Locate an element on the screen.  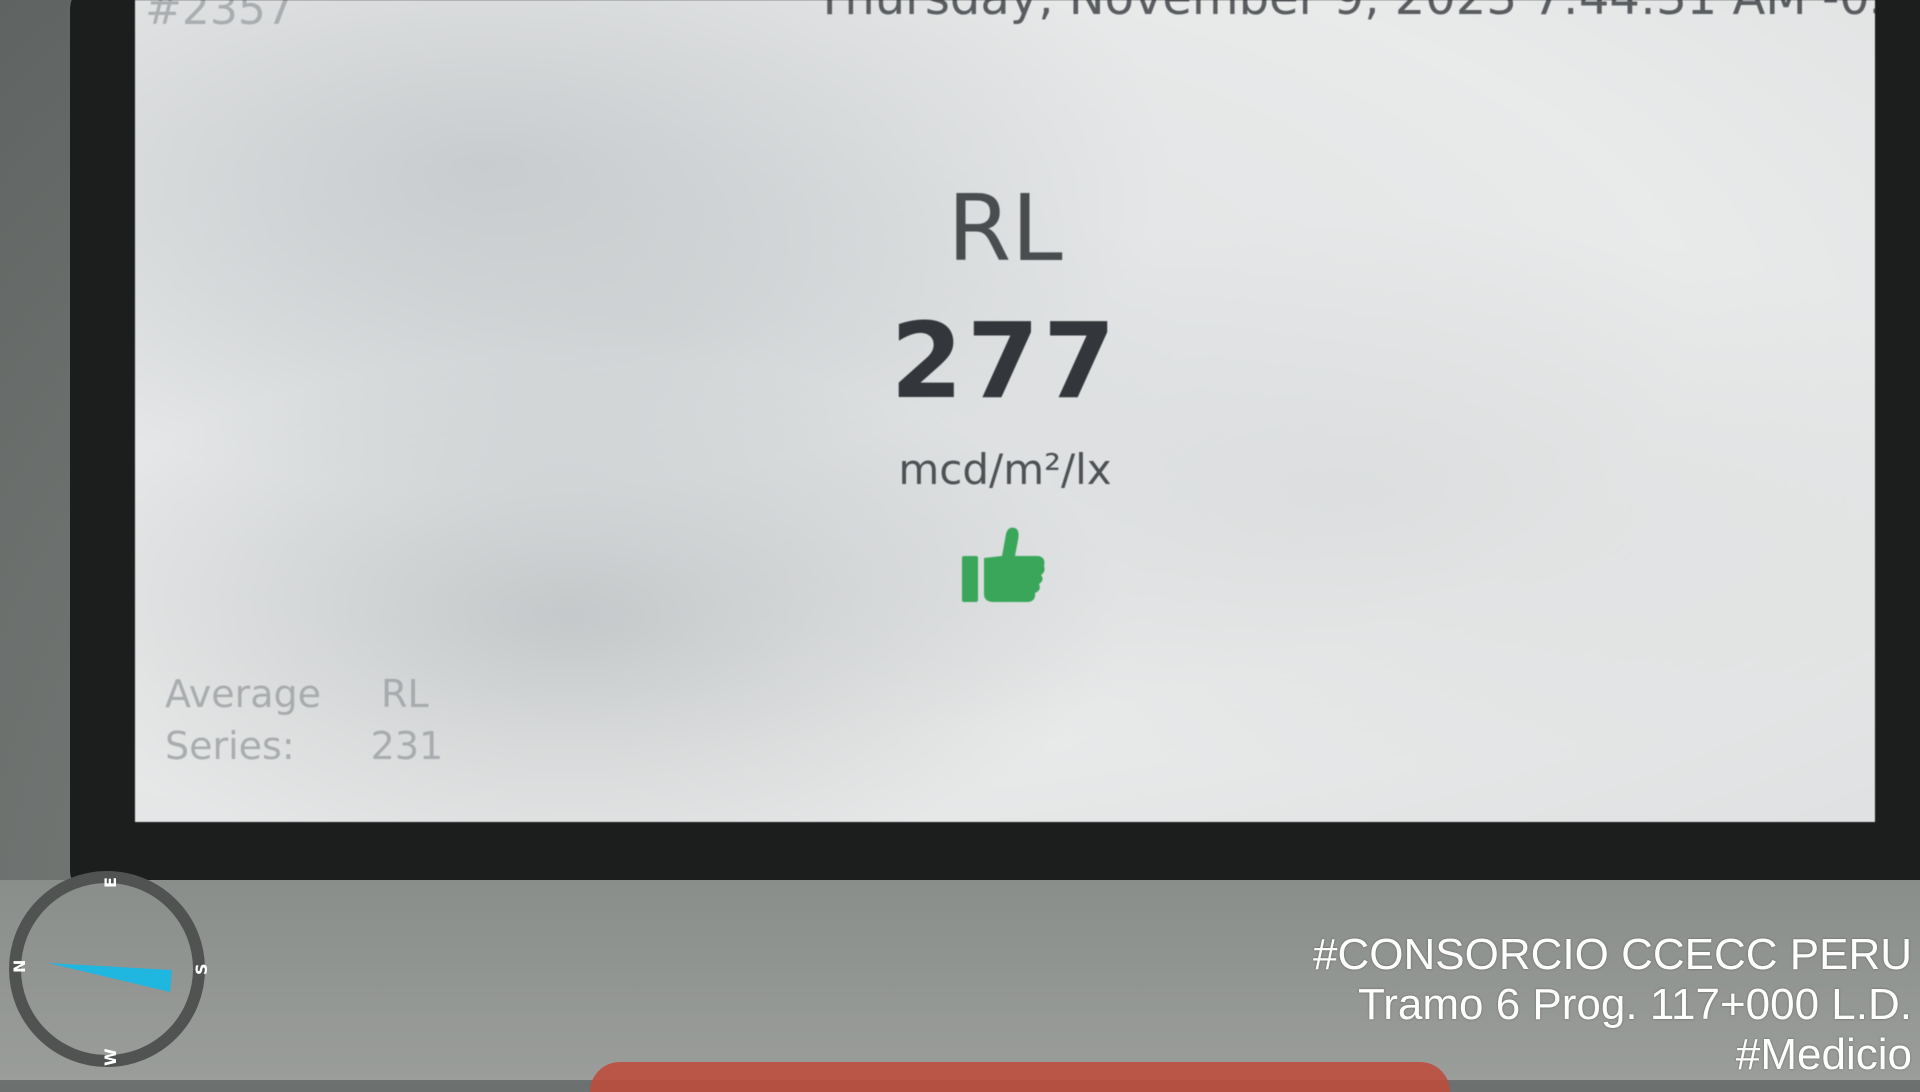
thumbs-up-icon is located at coordinates (1003, 564).